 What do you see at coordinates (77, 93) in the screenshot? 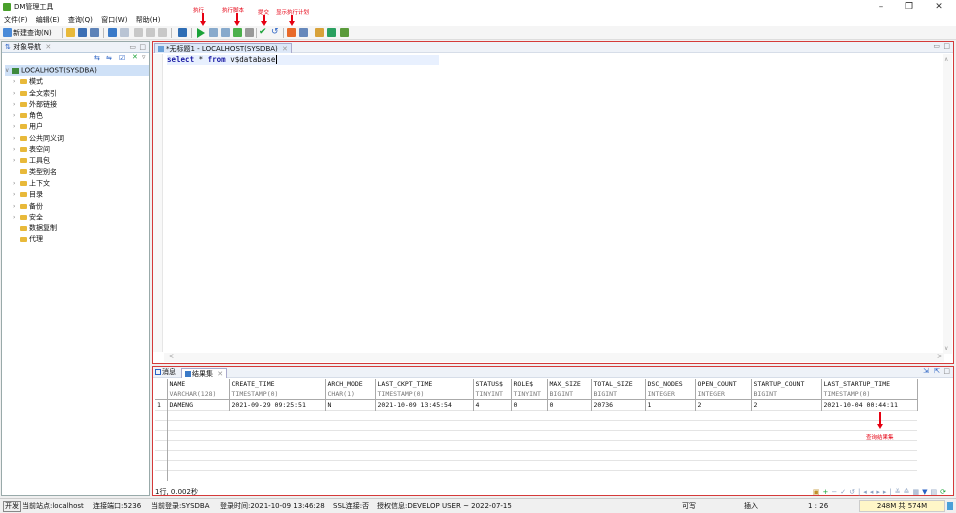
I see `tree-item: › 全文索引` at bounding box center [77, 93].